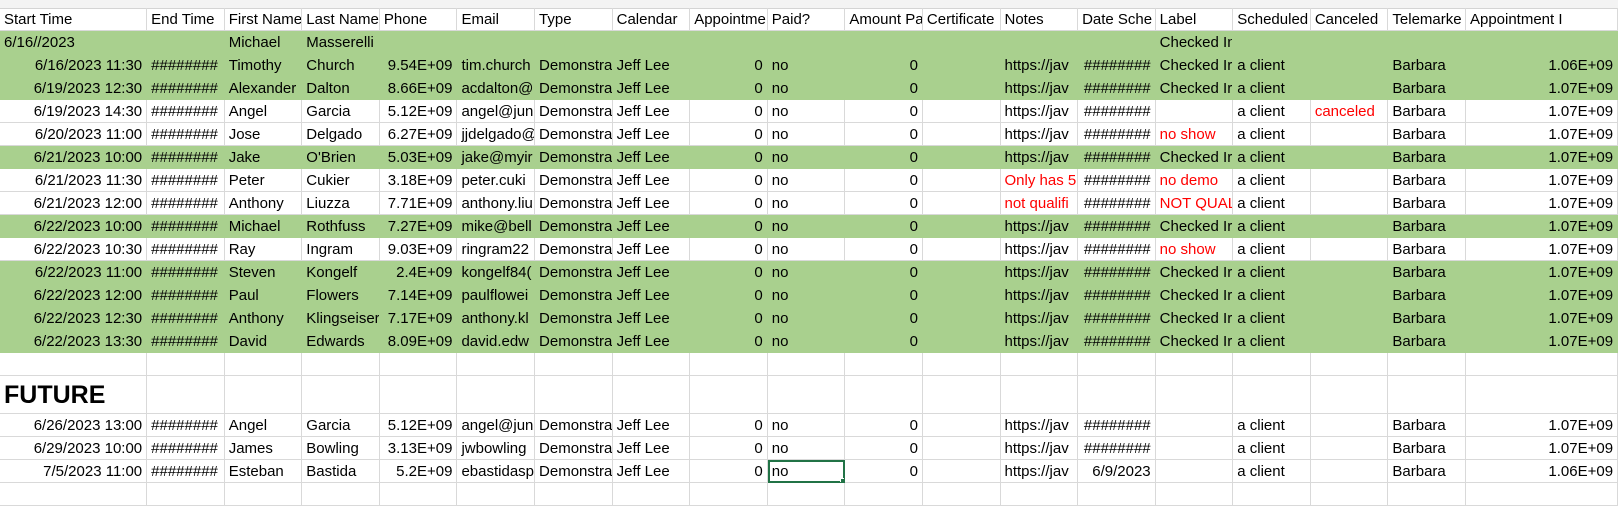 This screenshot has height=514, width=1618. I want to click on cell-phone: 7.27E+09, so click(418, 226).